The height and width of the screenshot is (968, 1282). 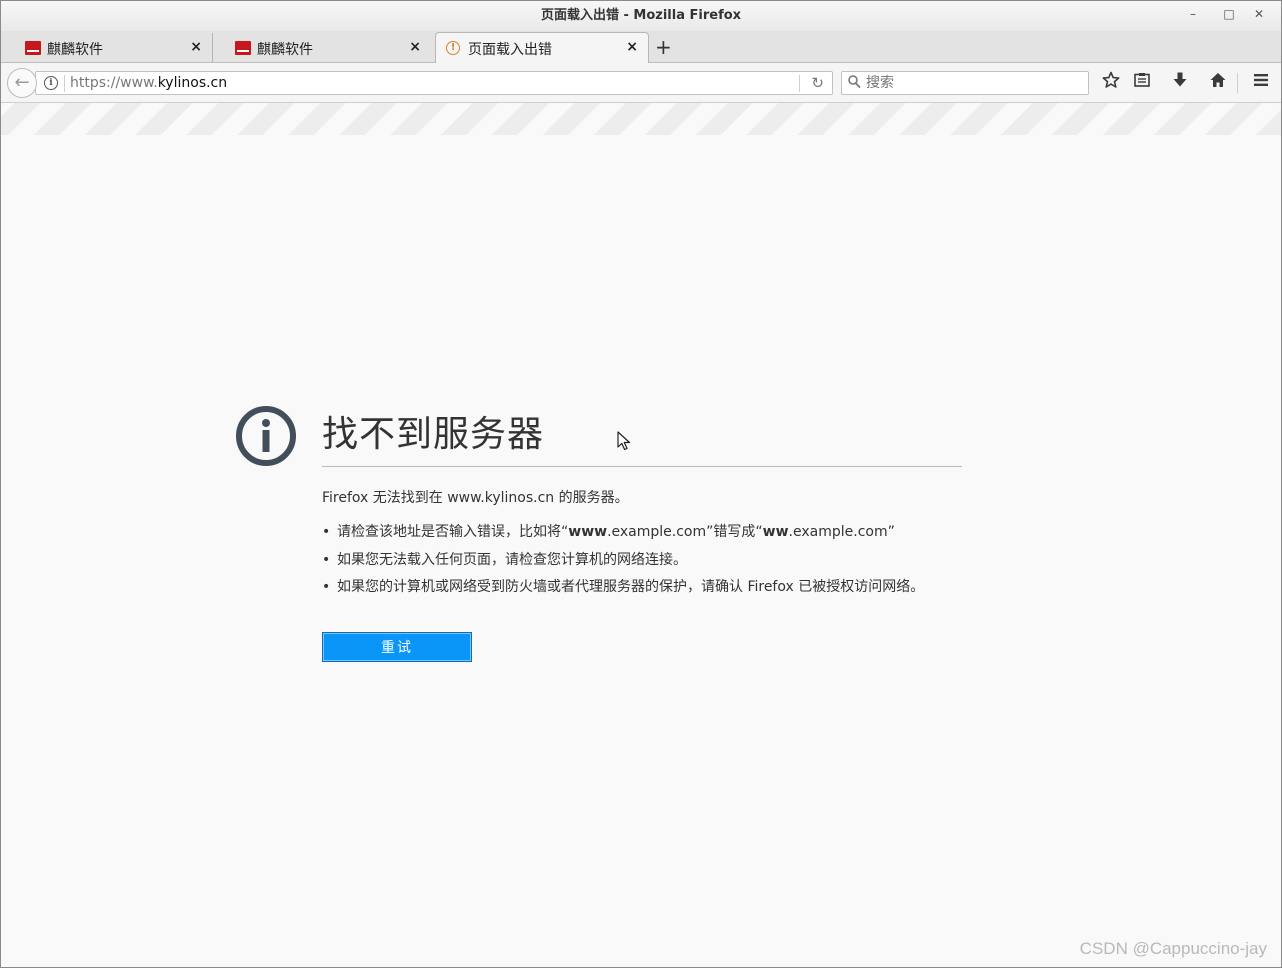 What do you see at coordinates (475, 498) in the screenshot?
I see `error-description: Firefox 无法找到在 www.kylinos.cn 的服务器。` at bounding box center [475, 498].